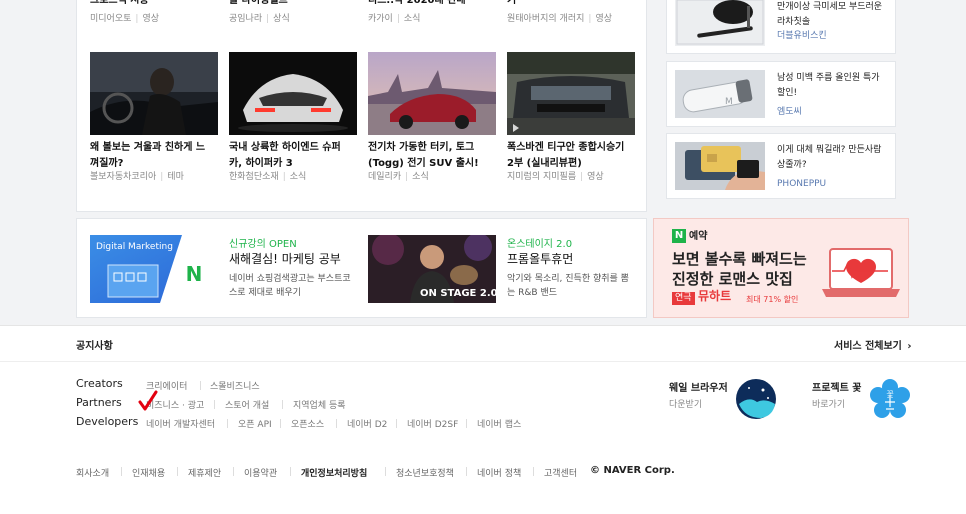  Describe the element at coordinates (832, 15) in the screenshot. I see `product-description: 만개이상 극미세모 부드러운 라차칫솔` at that location.